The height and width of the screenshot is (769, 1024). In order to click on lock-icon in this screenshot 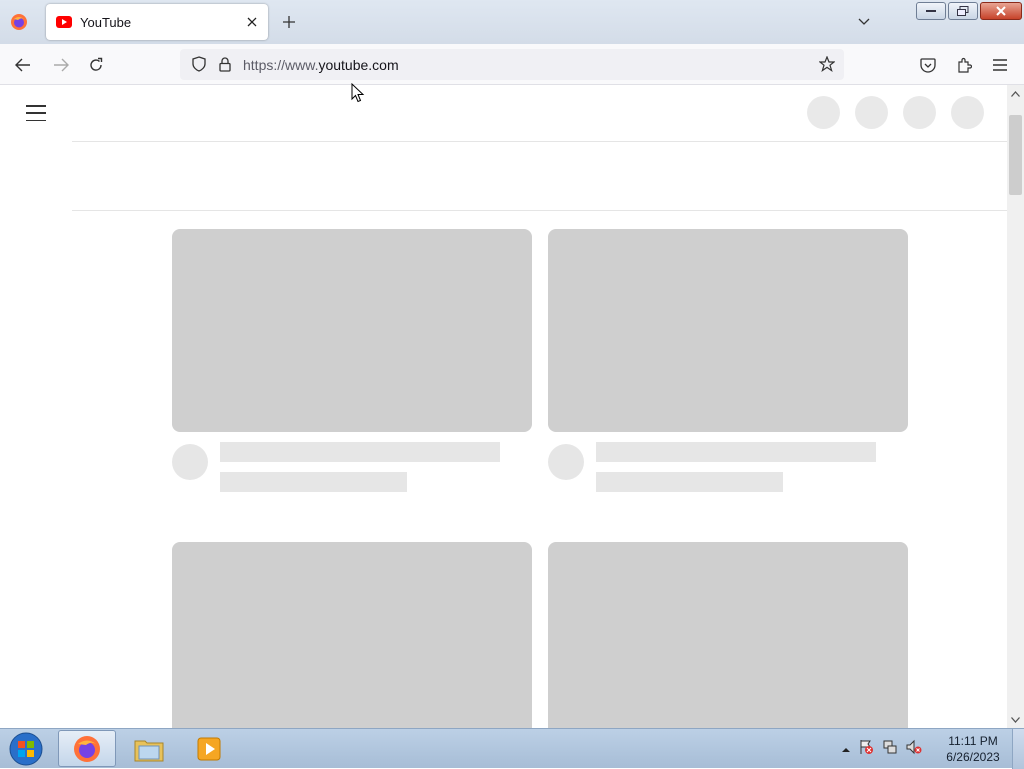, I will do `click(225, 64)`.